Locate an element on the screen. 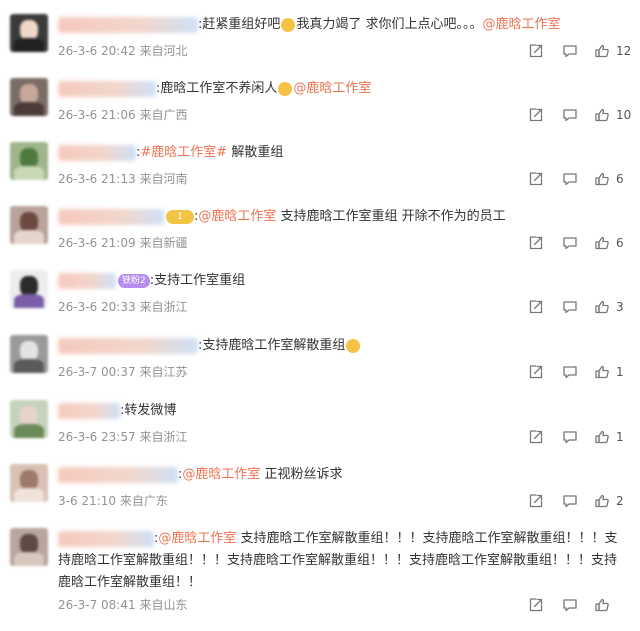 The height and width of the screenshot is (631, 640). crown-badge-icon: 1 is located at coordinates (180, 216).